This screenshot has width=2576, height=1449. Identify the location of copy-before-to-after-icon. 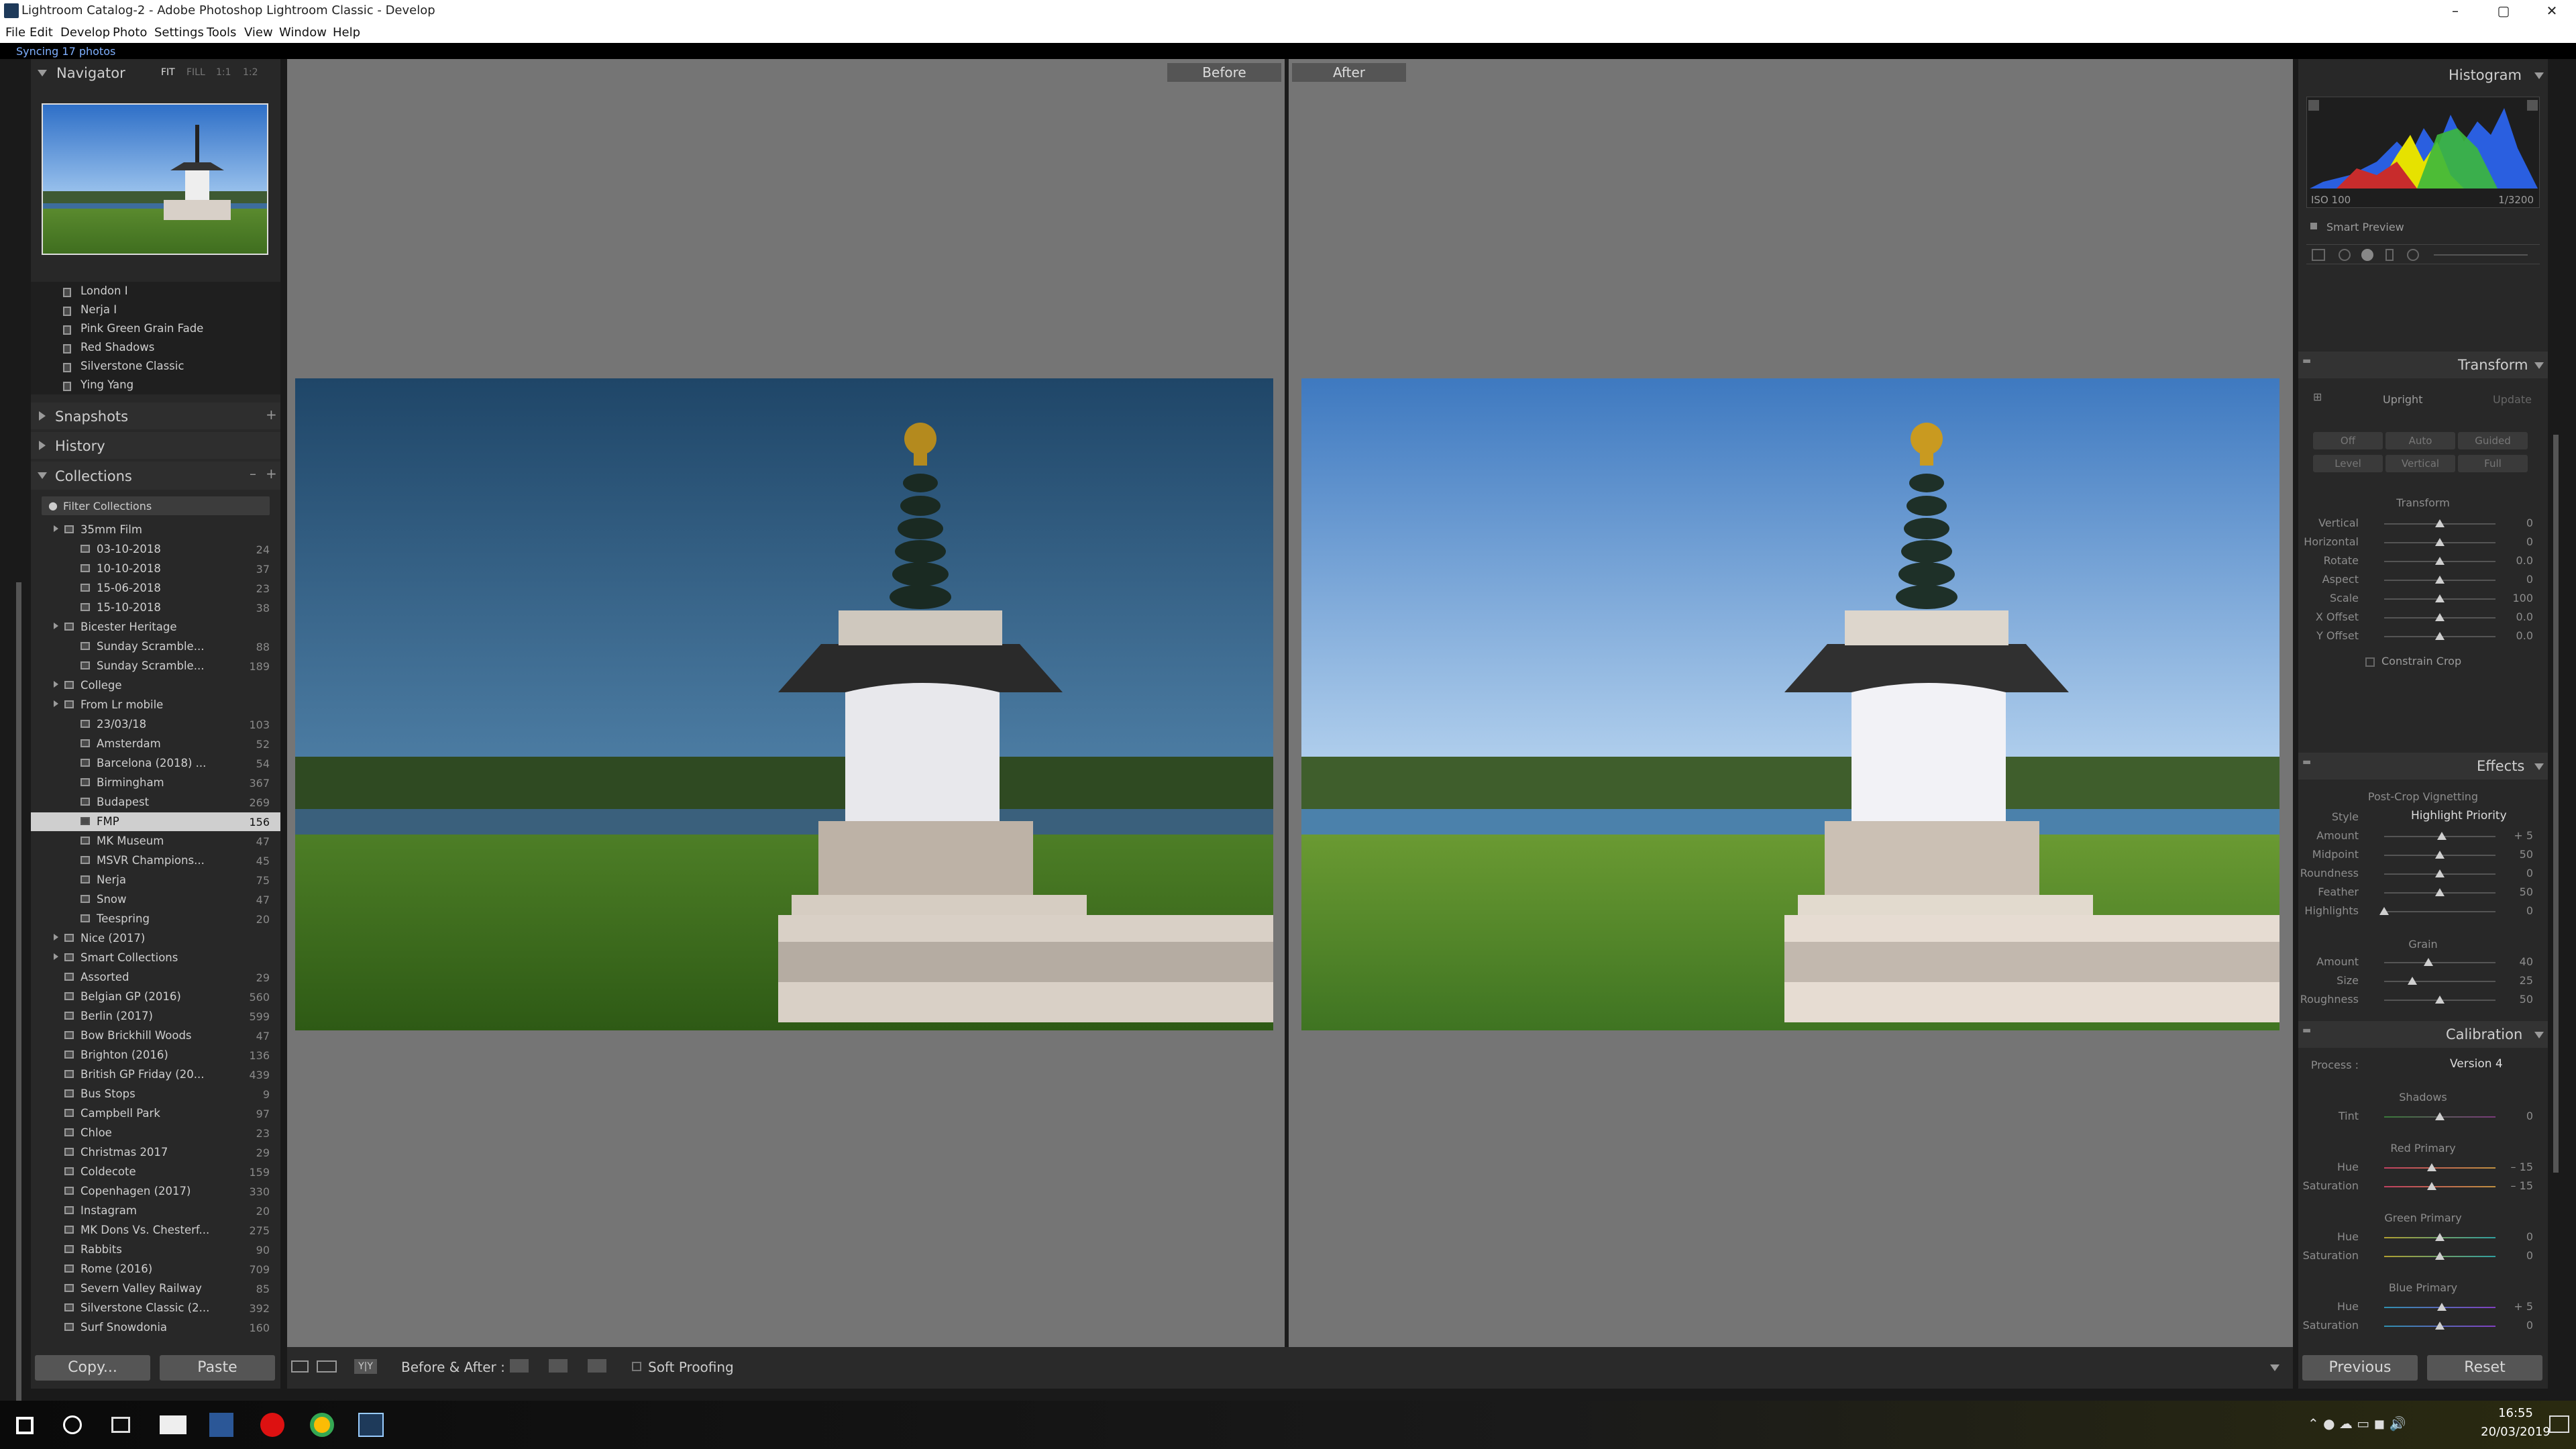
(519, 1366).